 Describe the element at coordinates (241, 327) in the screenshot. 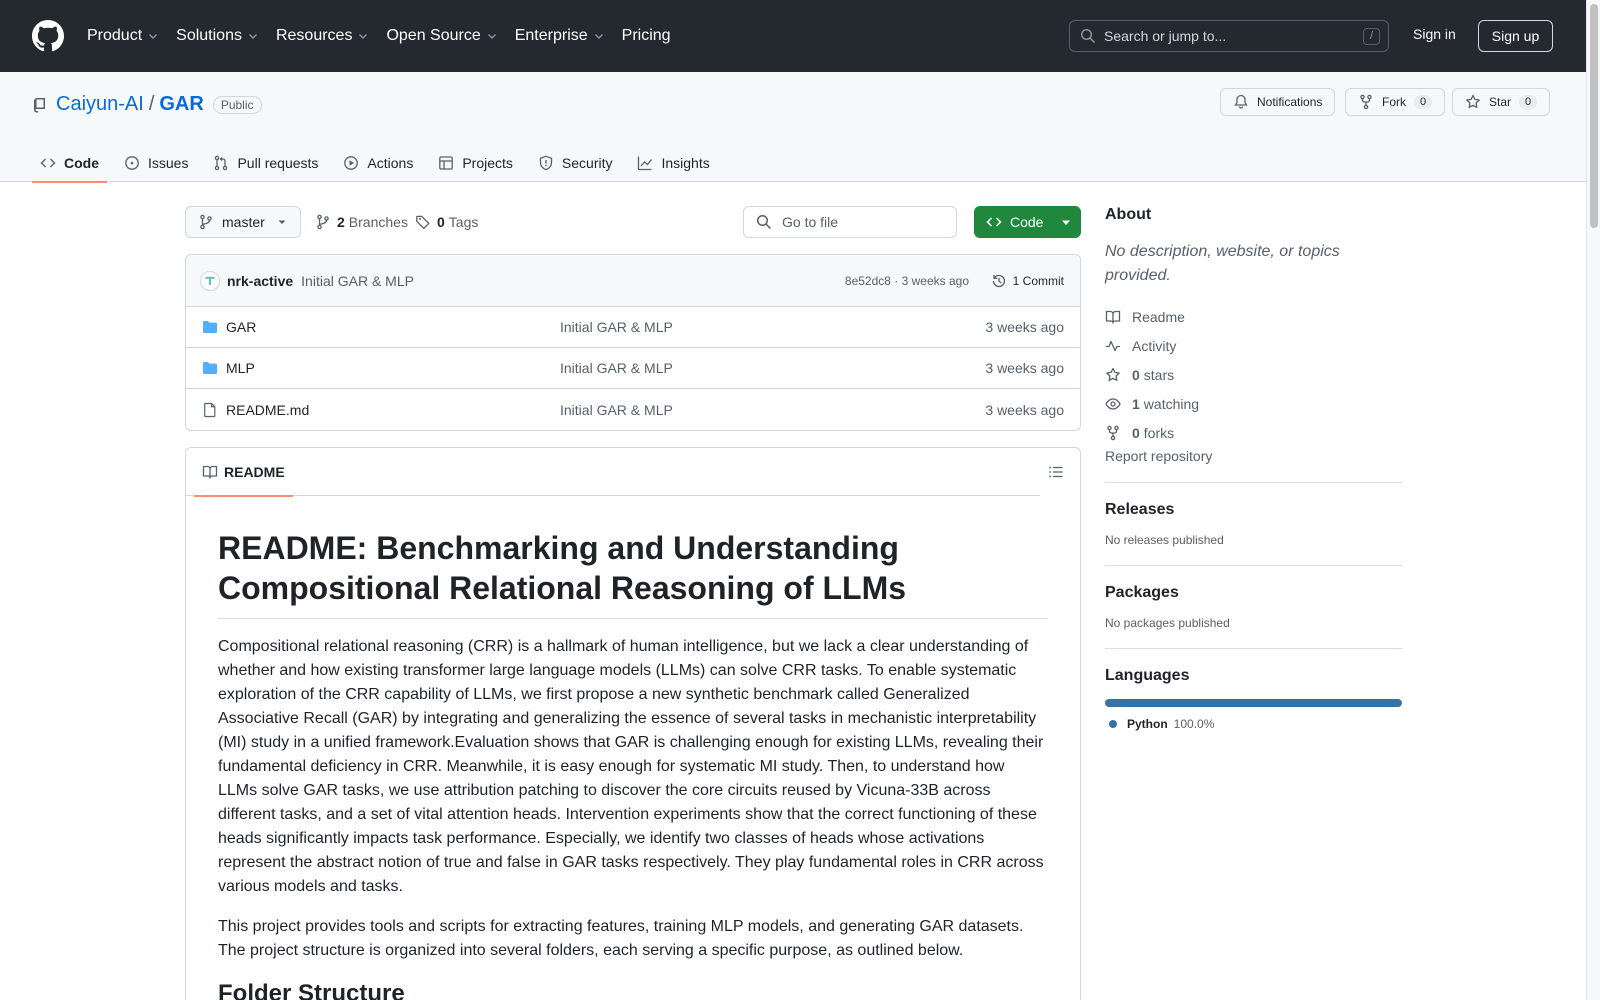

I see `file-name: GAR` at that location.